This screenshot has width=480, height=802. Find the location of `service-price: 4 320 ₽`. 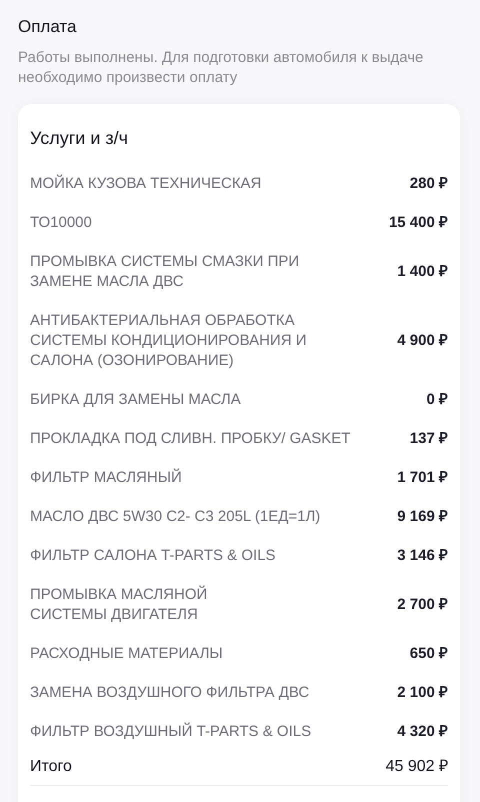

service-price: 4 320 ₽ is located at coordinates (422, 732).